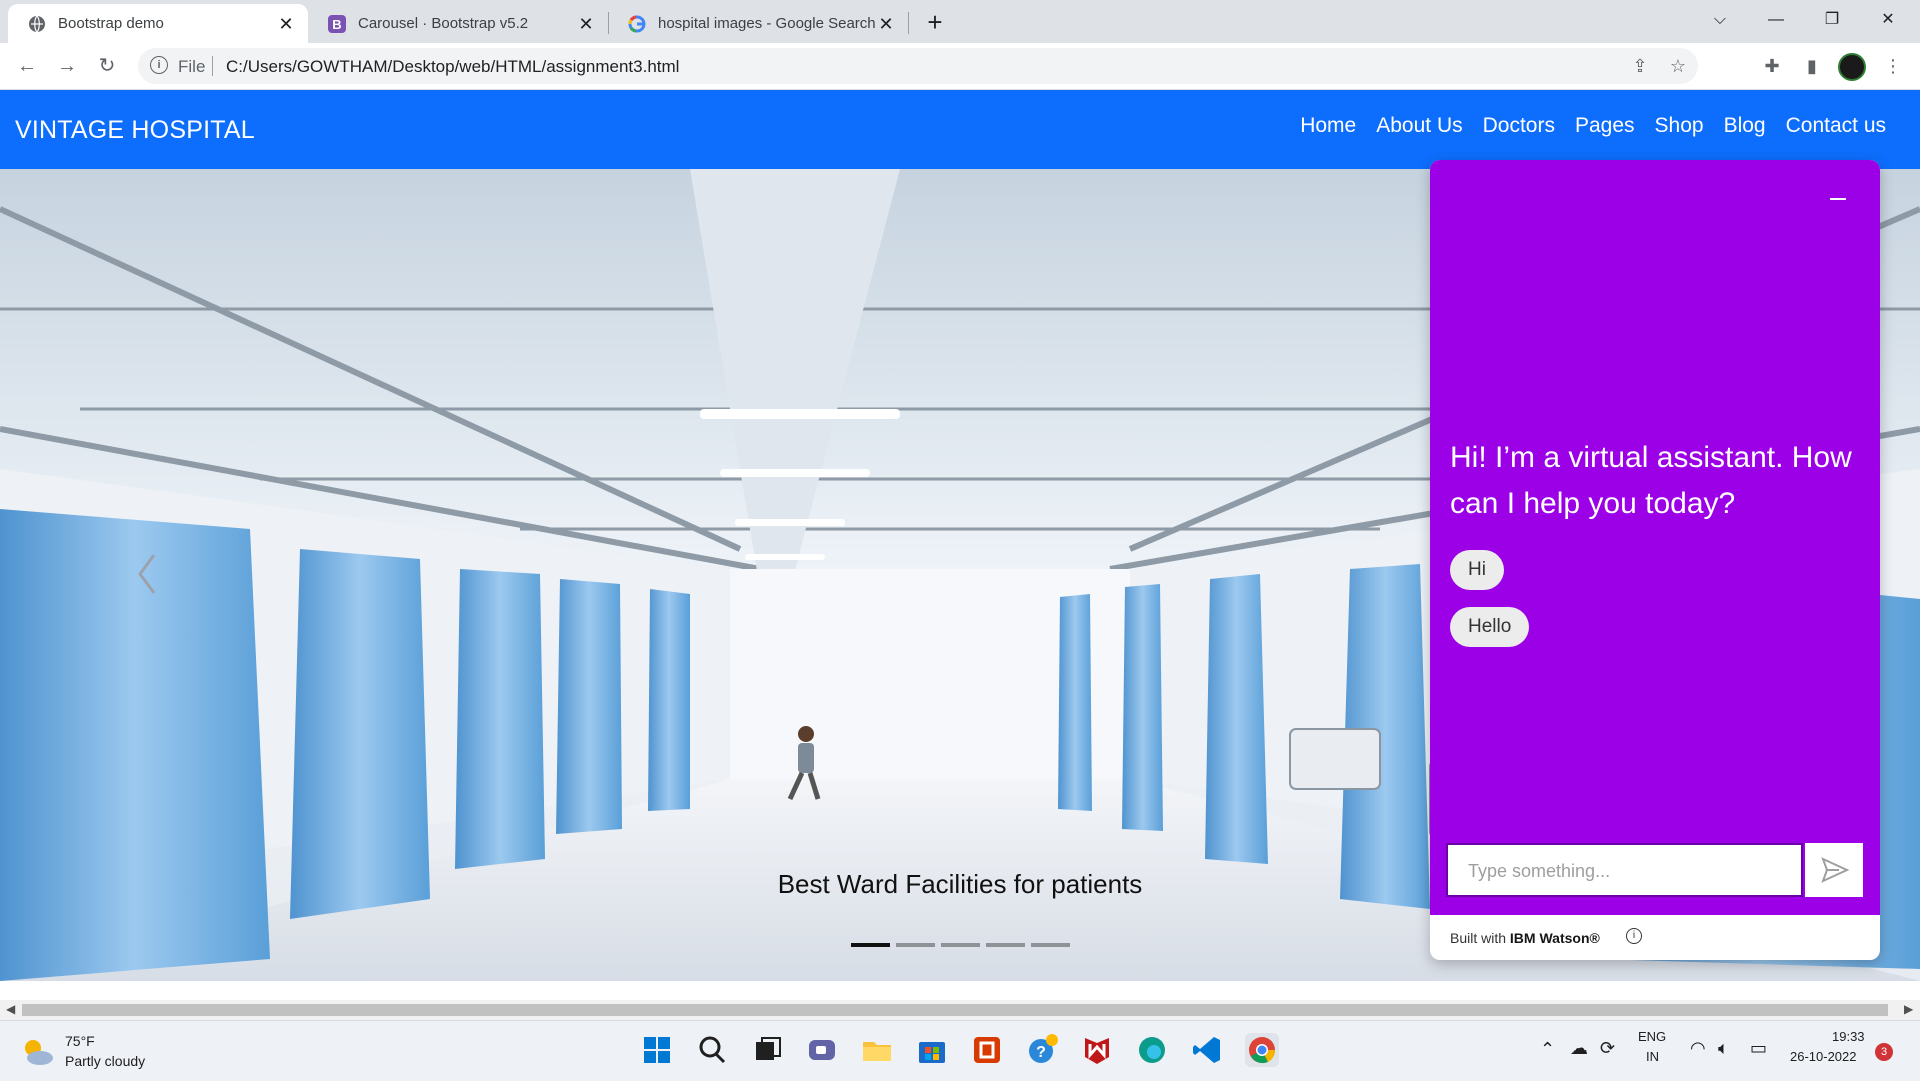 The height and width of the screenshot is (1081, 1920). I want to click on info-icon: i, so click(1634, 936).